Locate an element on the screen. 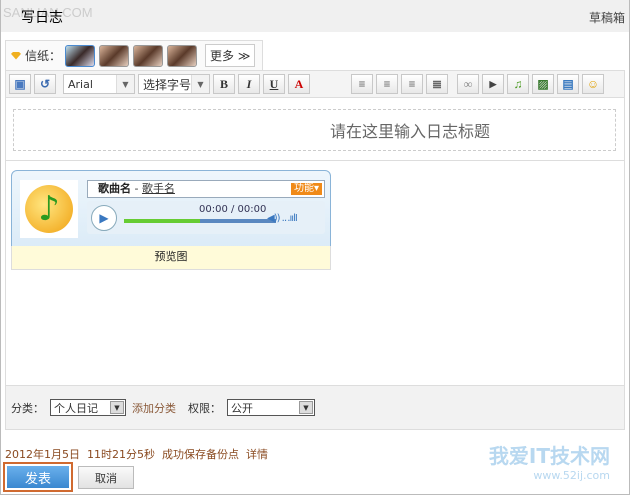  options-bar: 分类： 个人日记 ▼ 添加分类 权限： 公开 ▼ is located at coordinates (315, 408).